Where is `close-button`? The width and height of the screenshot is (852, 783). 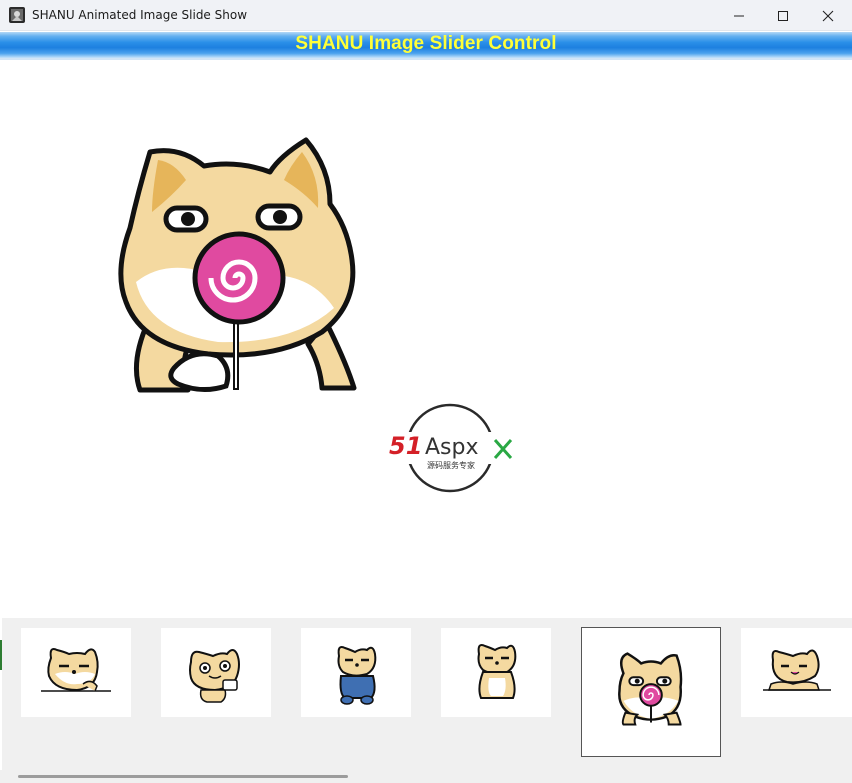 close-button is located at coordinates (828, 15).